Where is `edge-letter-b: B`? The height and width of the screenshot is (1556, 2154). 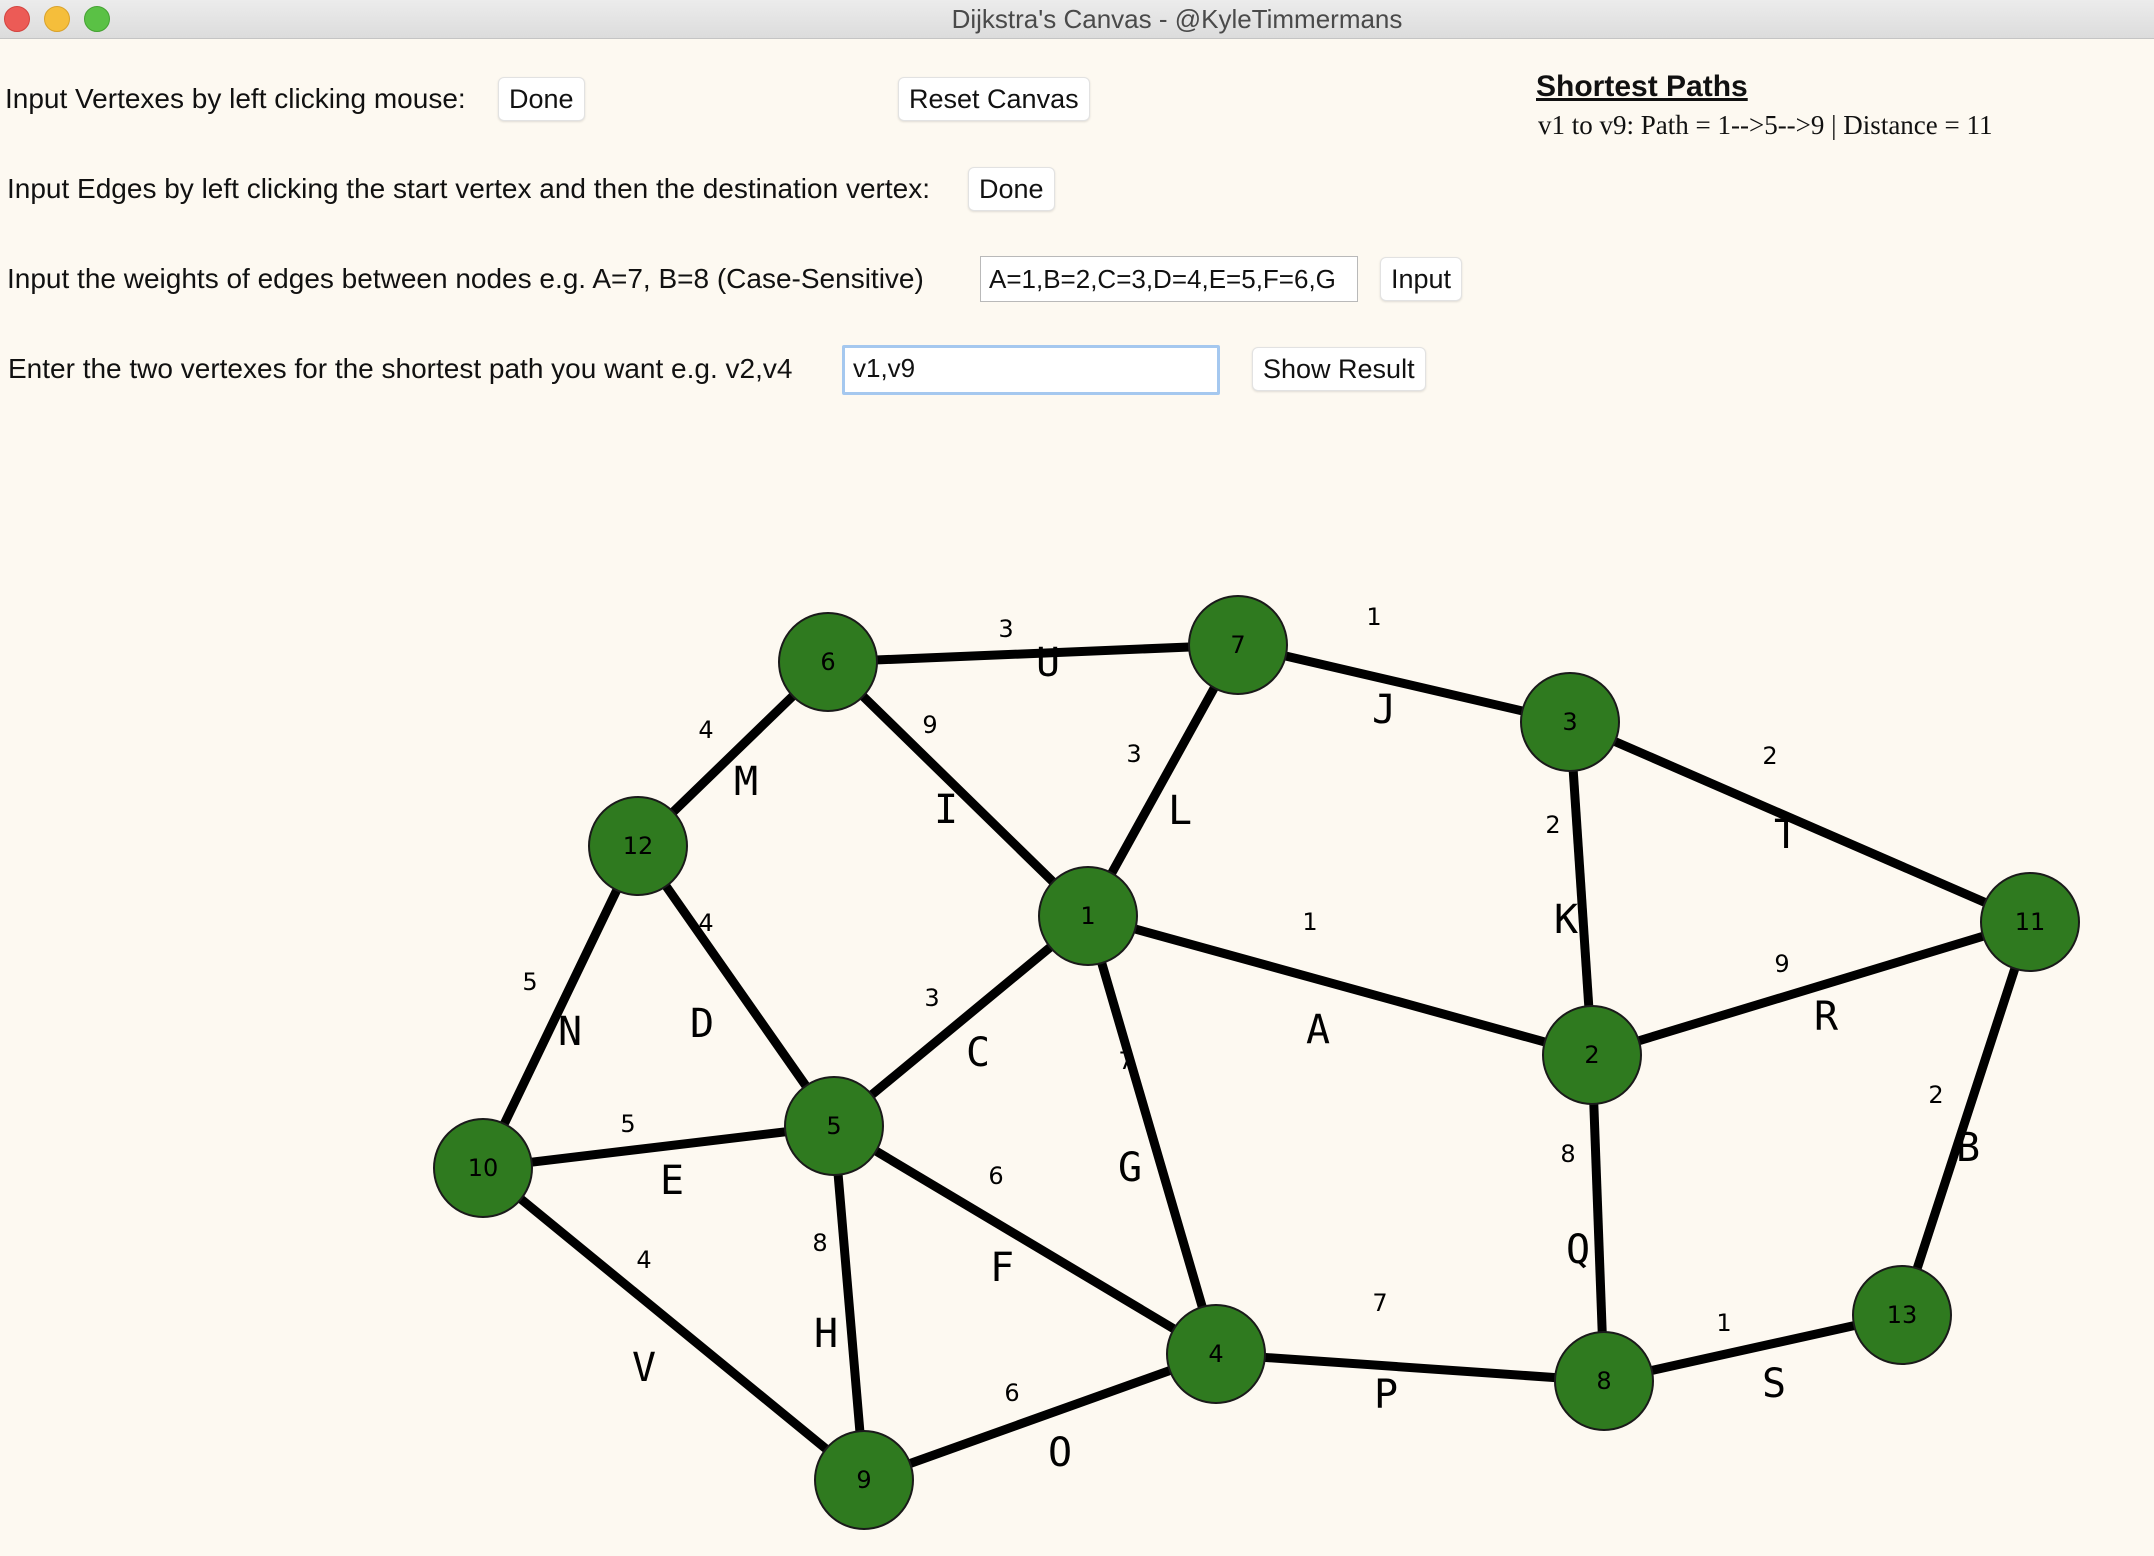
edge-letter-b: B is located at coordinates (1968, 1148).